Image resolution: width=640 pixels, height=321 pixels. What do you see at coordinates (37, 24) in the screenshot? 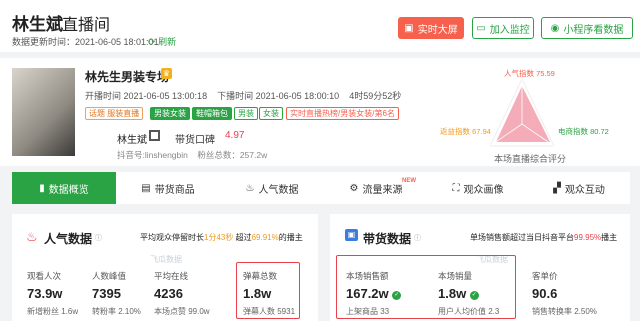
I see `page-title: 林生斌` at bounding box center [37, 24].